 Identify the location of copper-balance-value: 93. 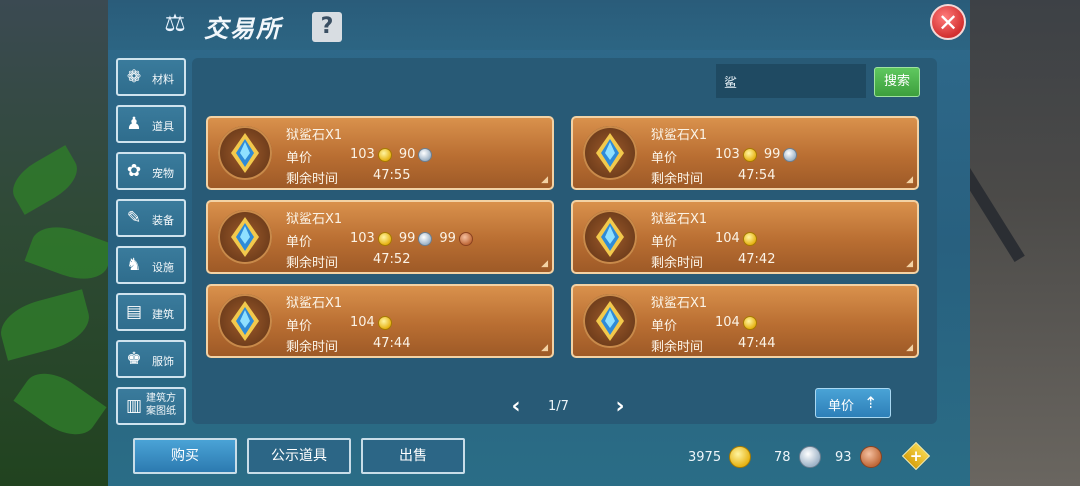
(843, 457).